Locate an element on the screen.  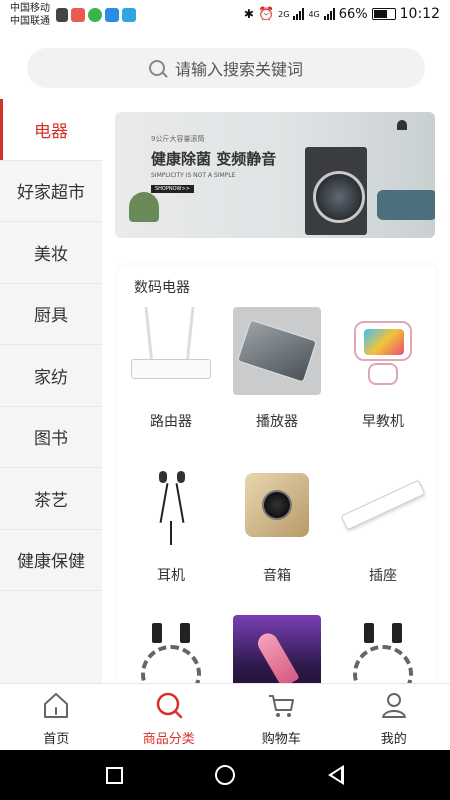
product-cell-earphone: 耳机 is located at coordinates (171, 535).